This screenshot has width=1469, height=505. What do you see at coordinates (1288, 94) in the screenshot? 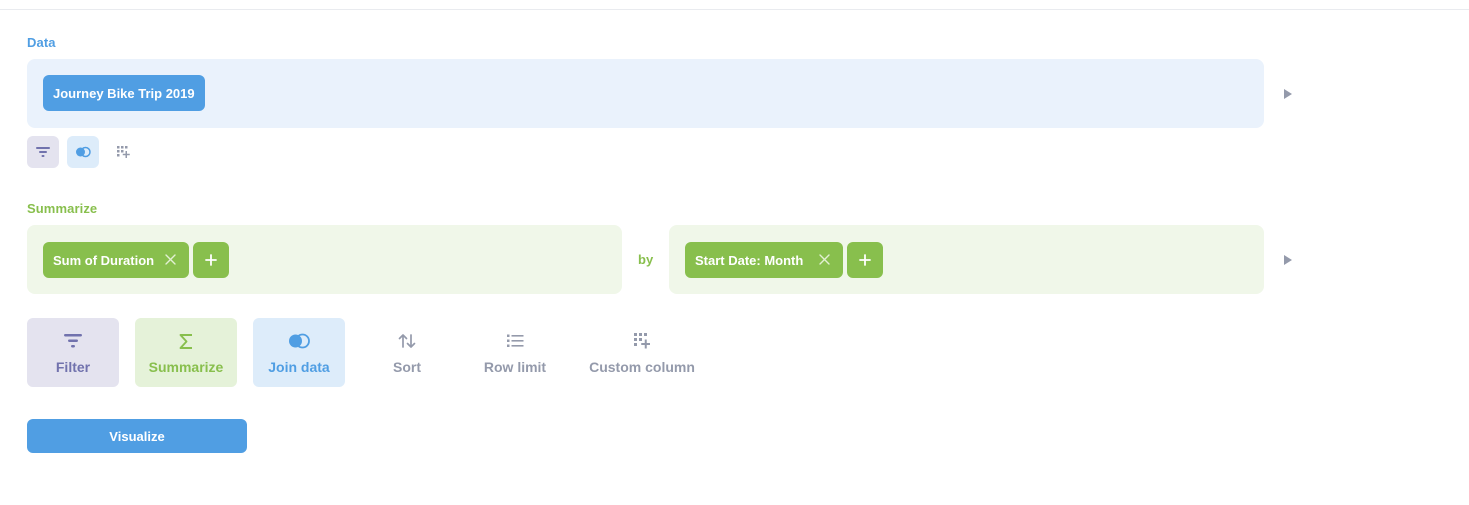
I see `data-step-preview-icon` at bounding box center [1288, 94].